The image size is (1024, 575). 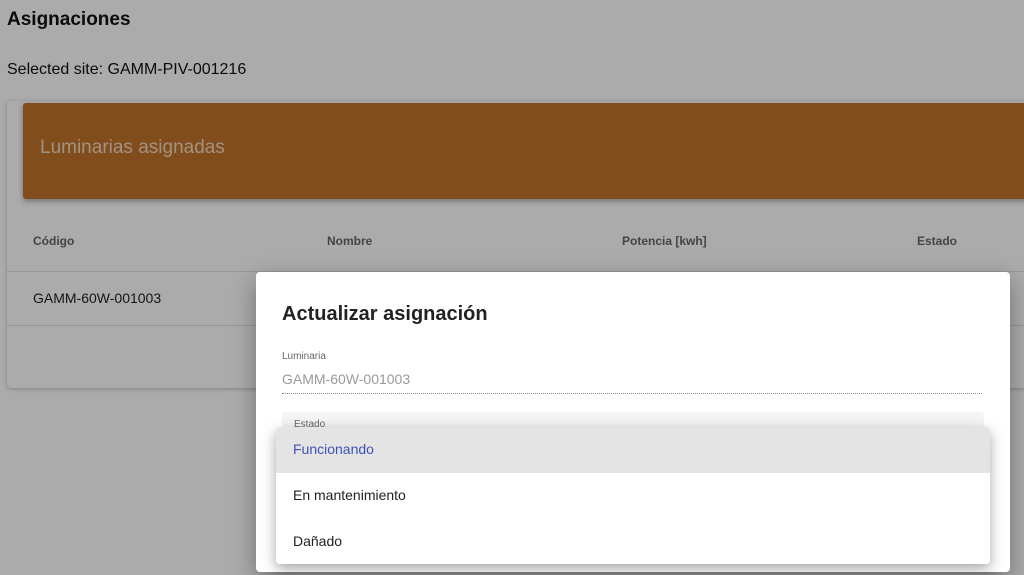 I want to click on option-danado: Dañado, so click(x=633, y=541).